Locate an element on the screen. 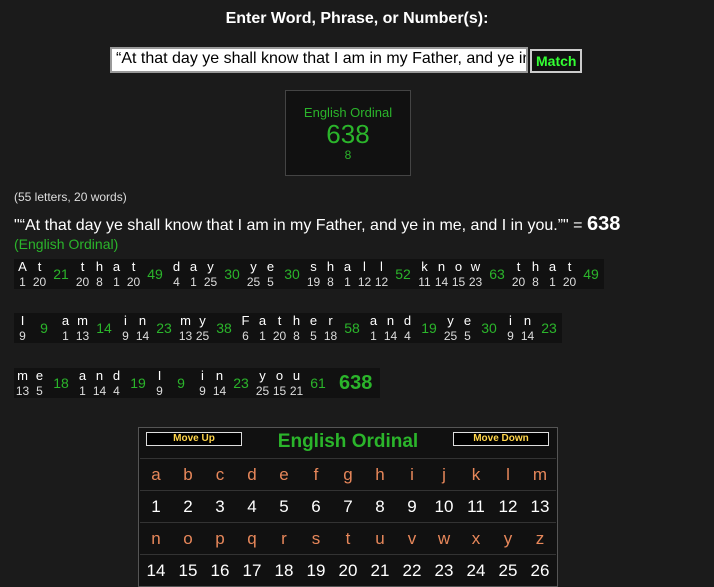 This screenshot has height=587, width=714. letter-value: 23 is located at coordinates (475, 282).